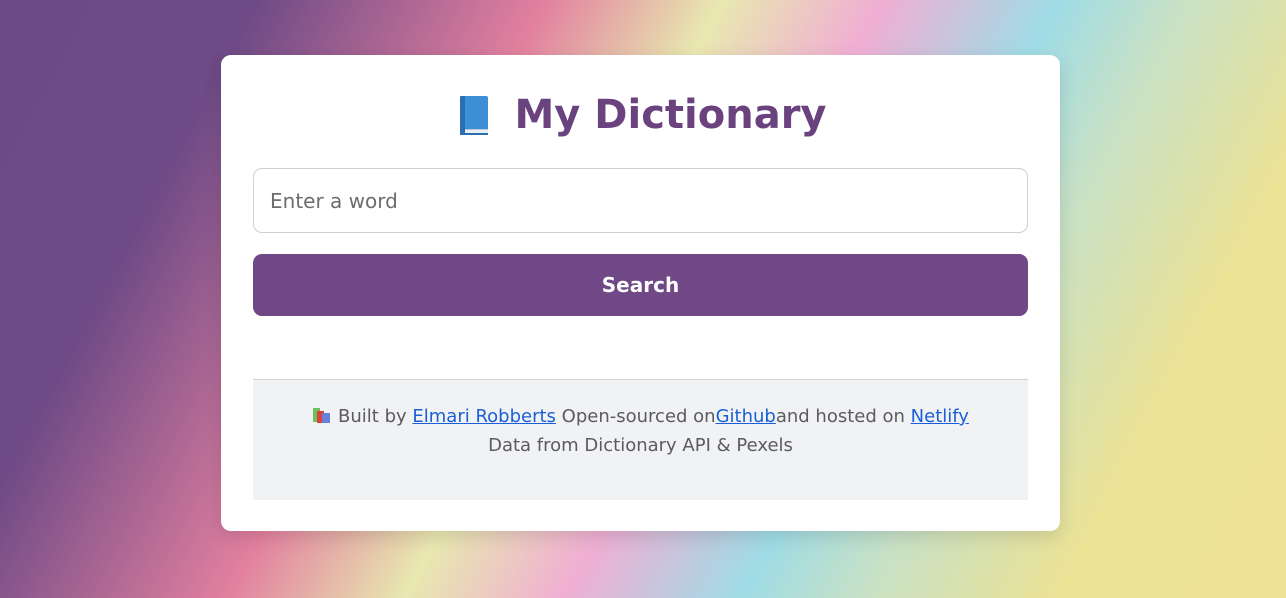 This screenshot has width=1286, height=598. Describe the element at coordinates (474, 115) in the screenshot. I see `book-icon` at that location.